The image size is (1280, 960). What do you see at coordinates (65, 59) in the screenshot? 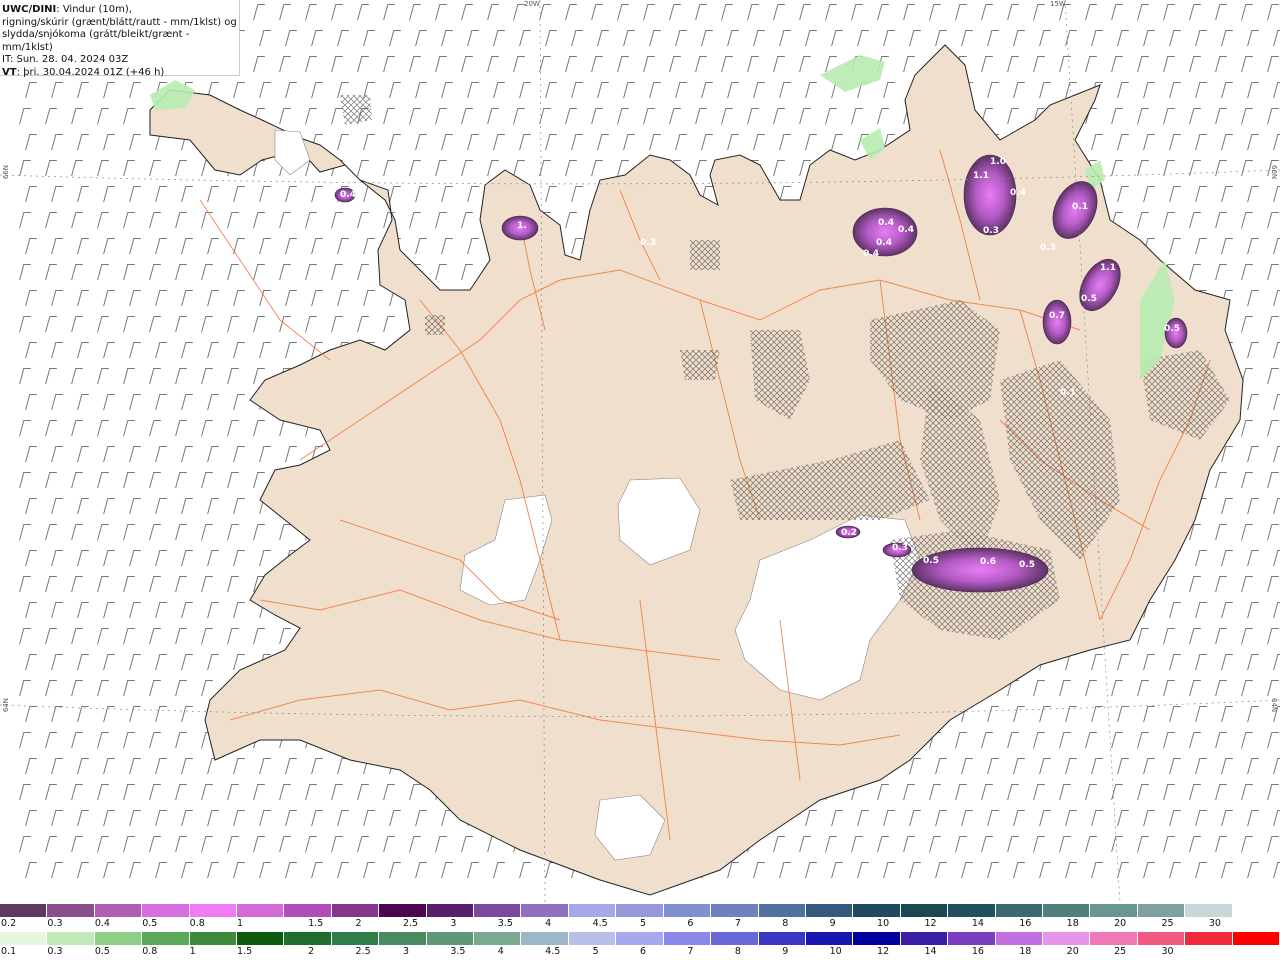
I see `init-time: IT: Sun. 28. 04. 2024 03Z` at bounding box center [65, 59].